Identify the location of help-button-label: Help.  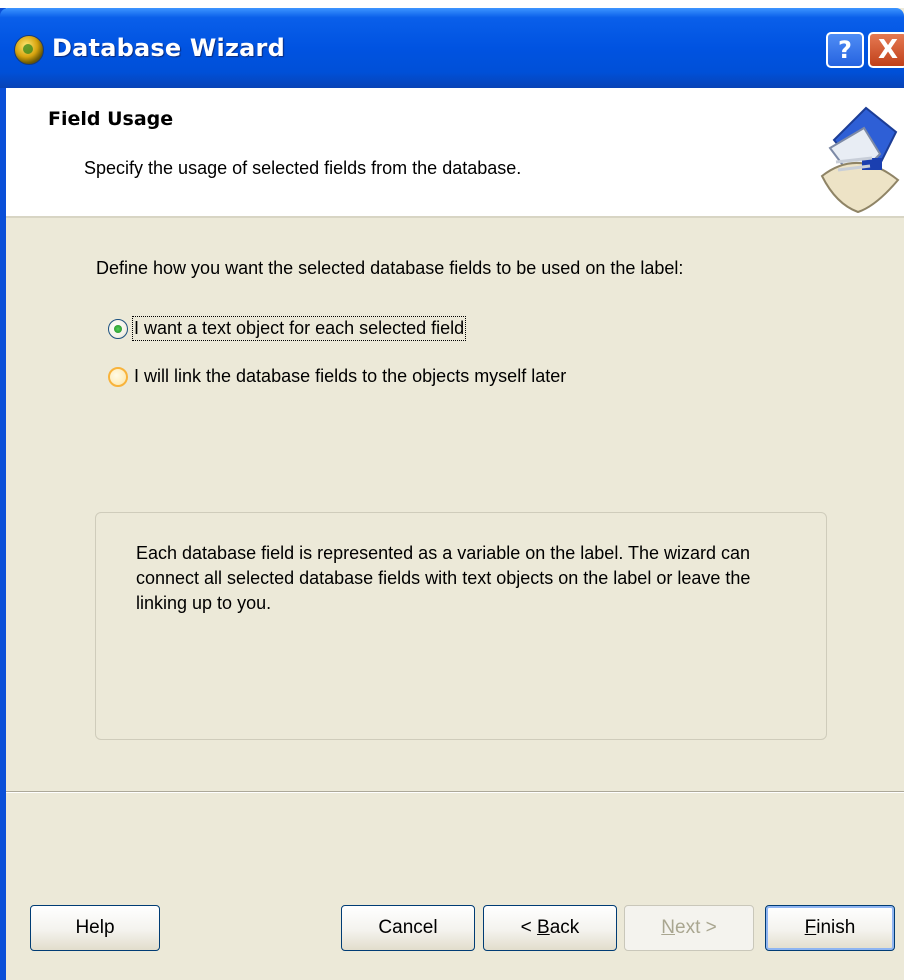
(95, 927).